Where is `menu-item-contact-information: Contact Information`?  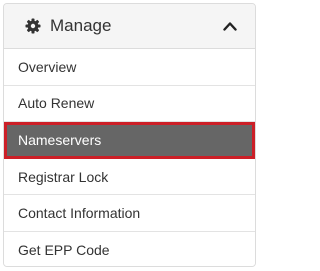
menu-item-contact-information: Contact Information is located at coordinates (129, 213).